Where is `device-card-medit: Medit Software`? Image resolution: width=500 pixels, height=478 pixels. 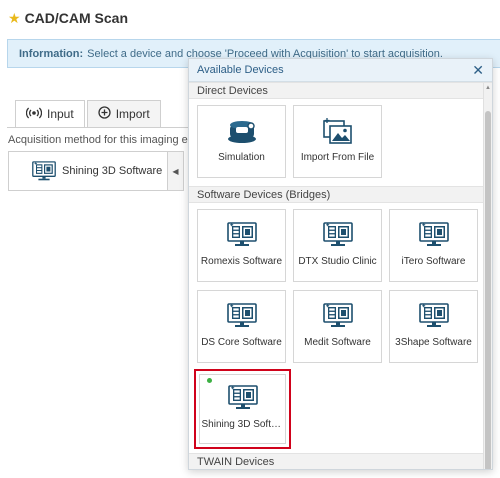 device-card-medit: Medit Software is located at coordinates (337, 326).